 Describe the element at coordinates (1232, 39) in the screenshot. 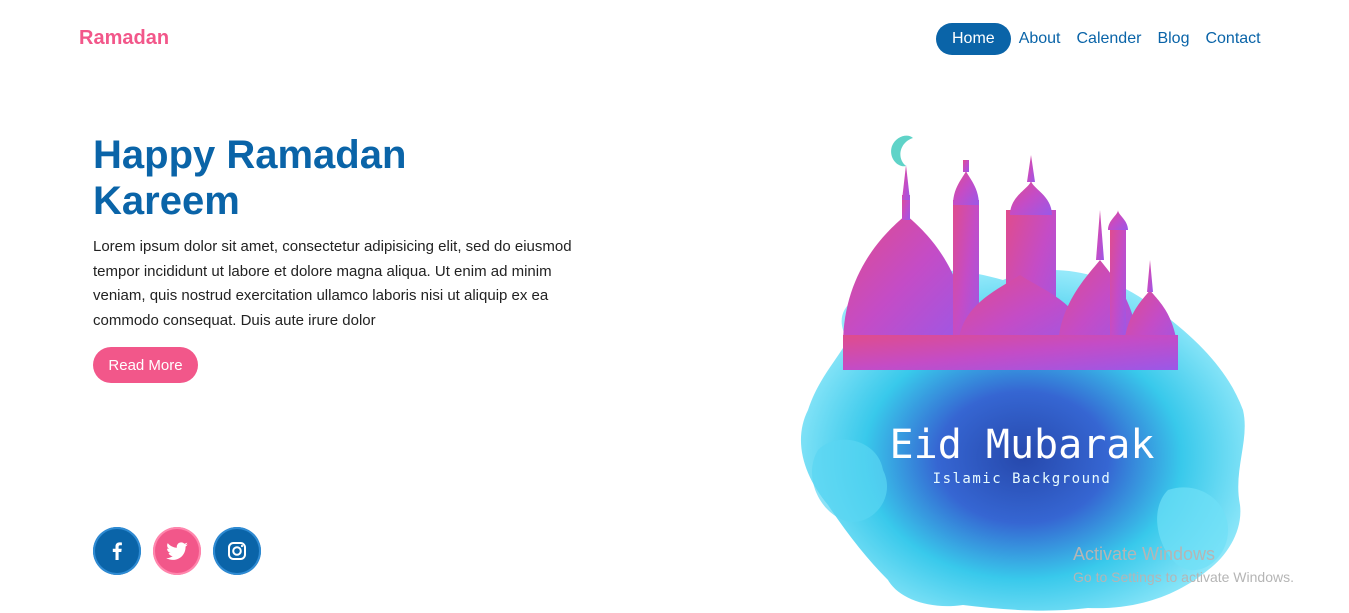

I see `nav-contact: Contact` at that location.